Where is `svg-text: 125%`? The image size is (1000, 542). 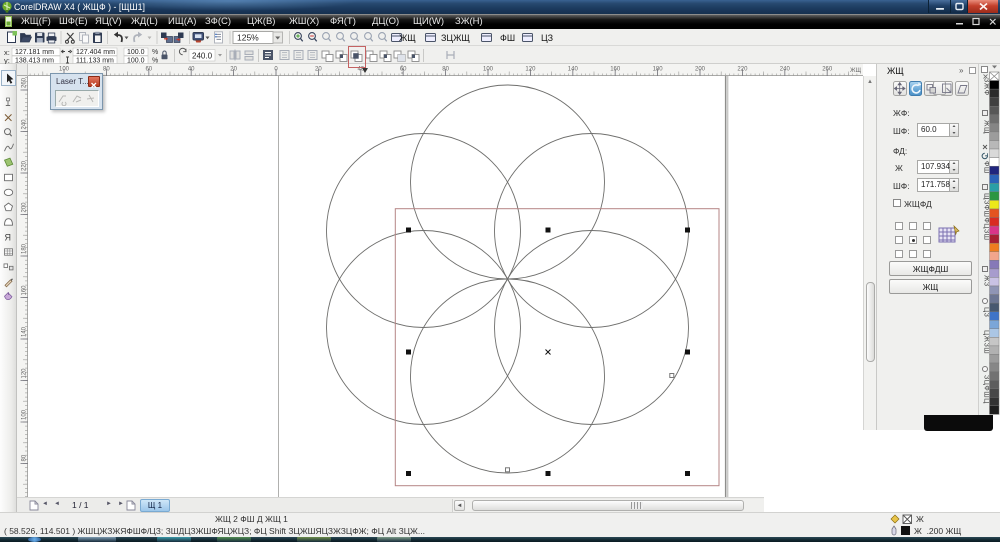
svg-text: 125% is located at coordinates (248, 38).